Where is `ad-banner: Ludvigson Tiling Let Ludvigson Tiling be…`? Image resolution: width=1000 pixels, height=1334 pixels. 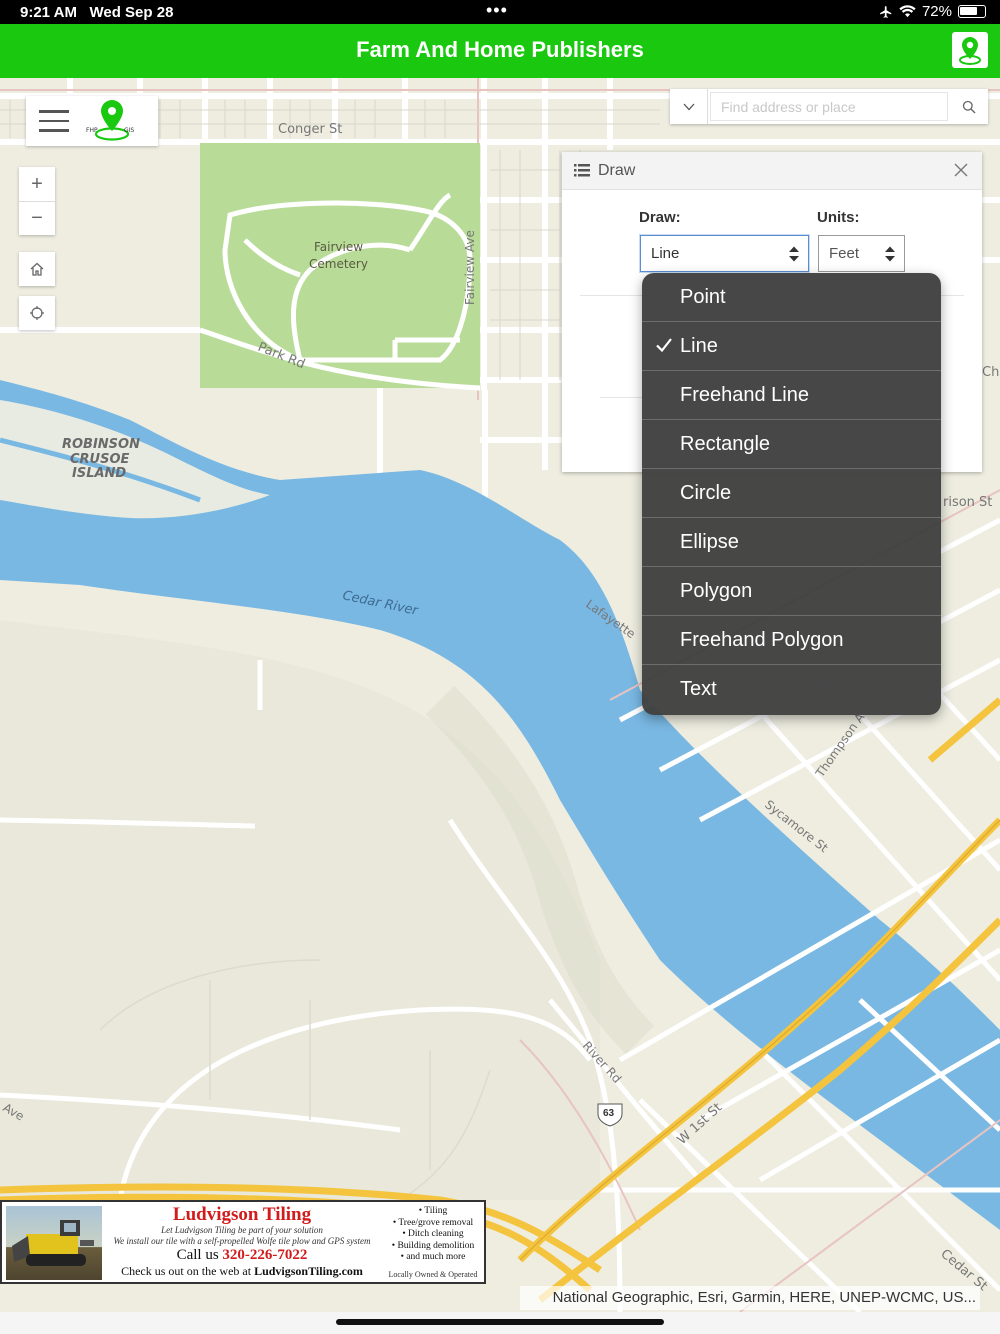 ad-banner: Ludvigson Tiling Let Ludvigson Tiling be… is located at coordinates (243, 1242).